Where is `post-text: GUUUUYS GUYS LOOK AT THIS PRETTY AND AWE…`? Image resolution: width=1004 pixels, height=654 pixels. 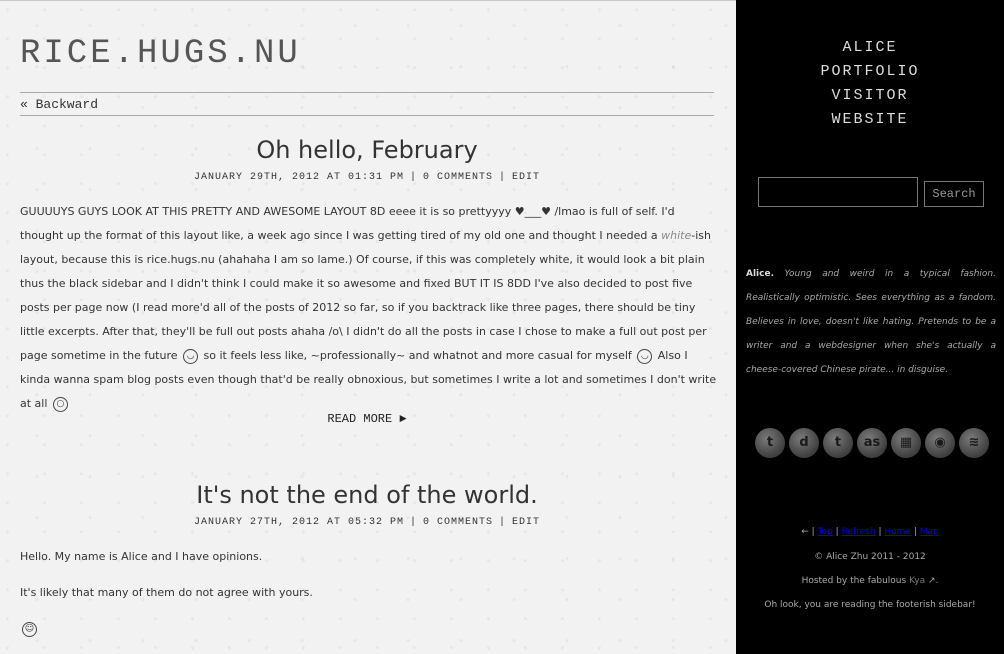
post-text: GUUUUYS GUYS LOOK AT THIS PRETTY AND AWE… is located at coordinates (347, 223).